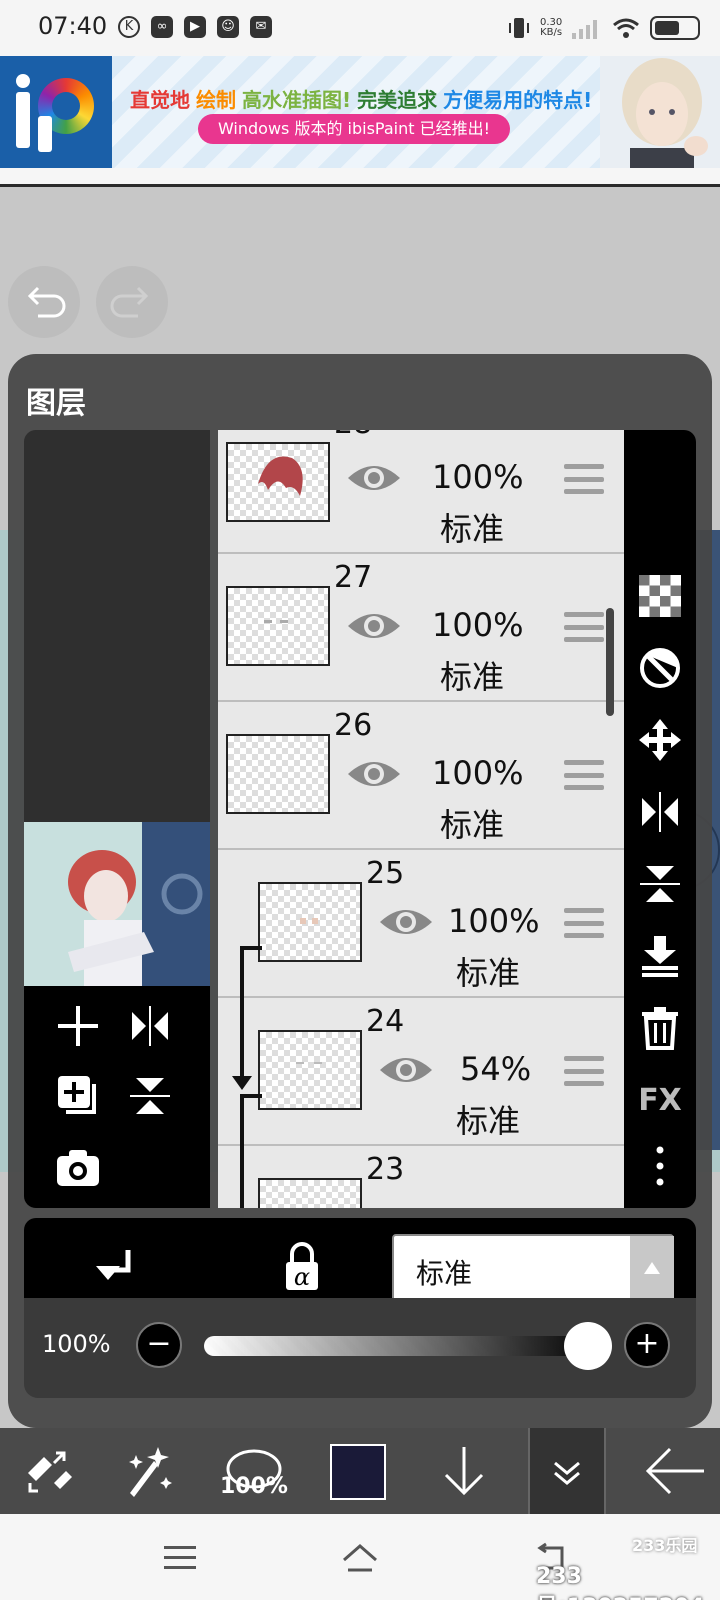 The image size is (720, 1600). I want to click on ad-portrait-image, so click(660, 112).